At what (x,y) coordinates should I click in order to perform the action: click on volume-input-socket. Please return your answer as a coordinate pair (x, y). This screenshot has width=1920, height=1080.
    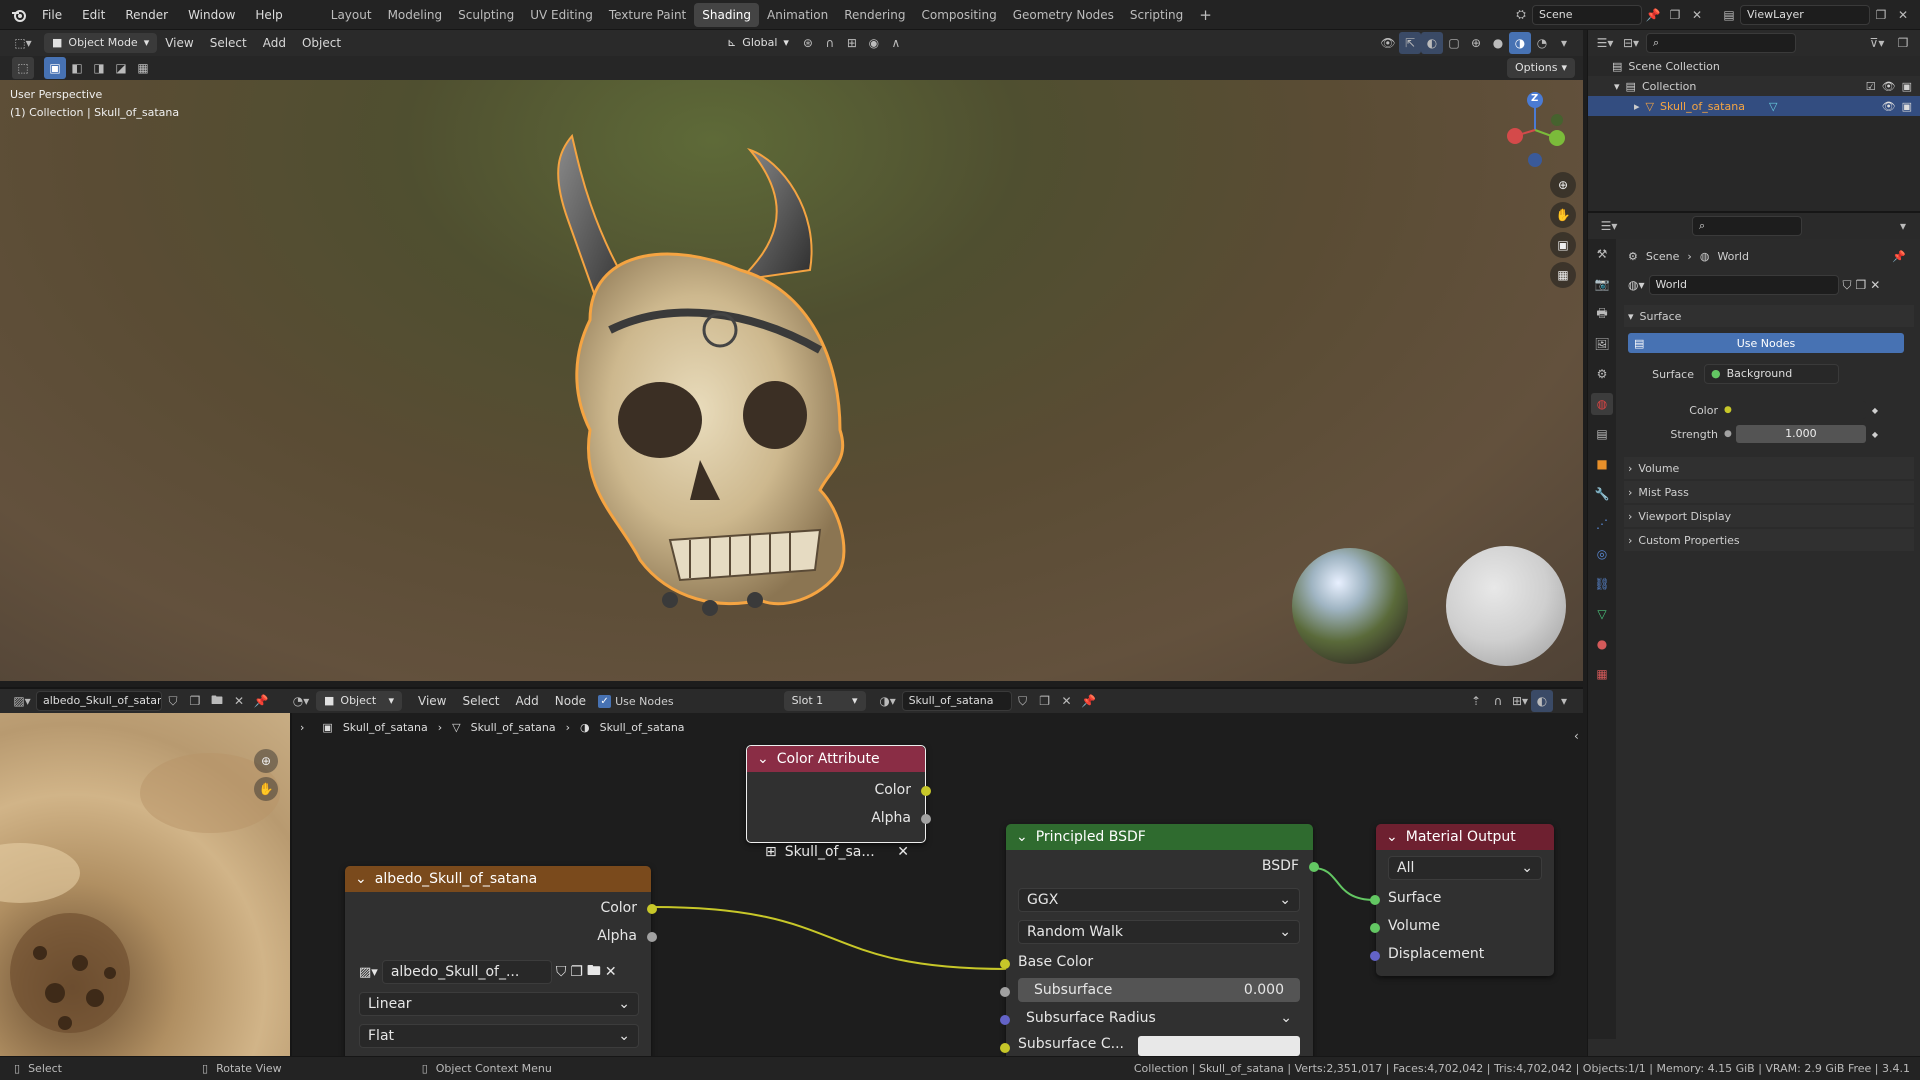
    Looking at the image, I should click on (1375, 928).